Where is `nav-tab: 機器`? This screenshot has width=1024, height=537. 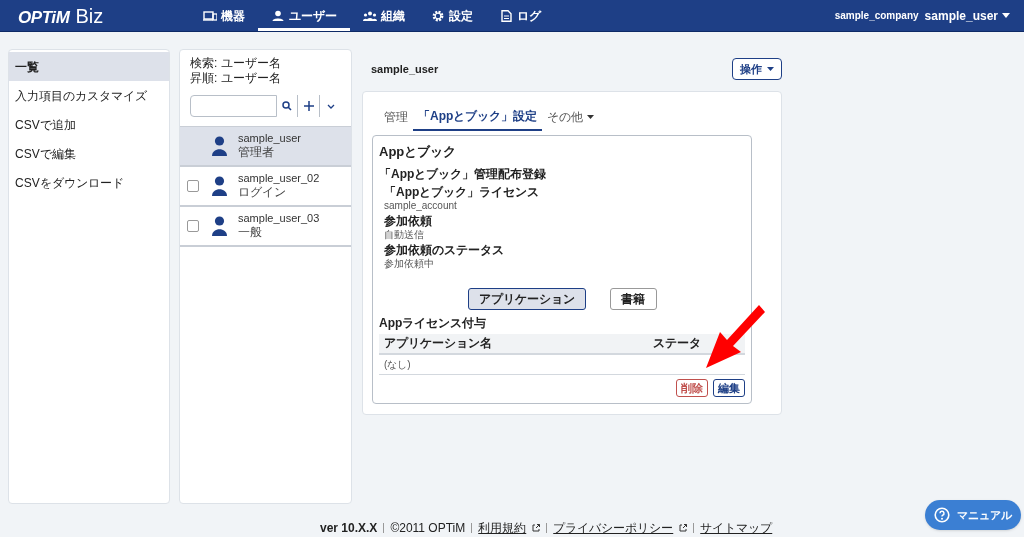
nav-tab: 機器 is located at coordinates (224, 15).